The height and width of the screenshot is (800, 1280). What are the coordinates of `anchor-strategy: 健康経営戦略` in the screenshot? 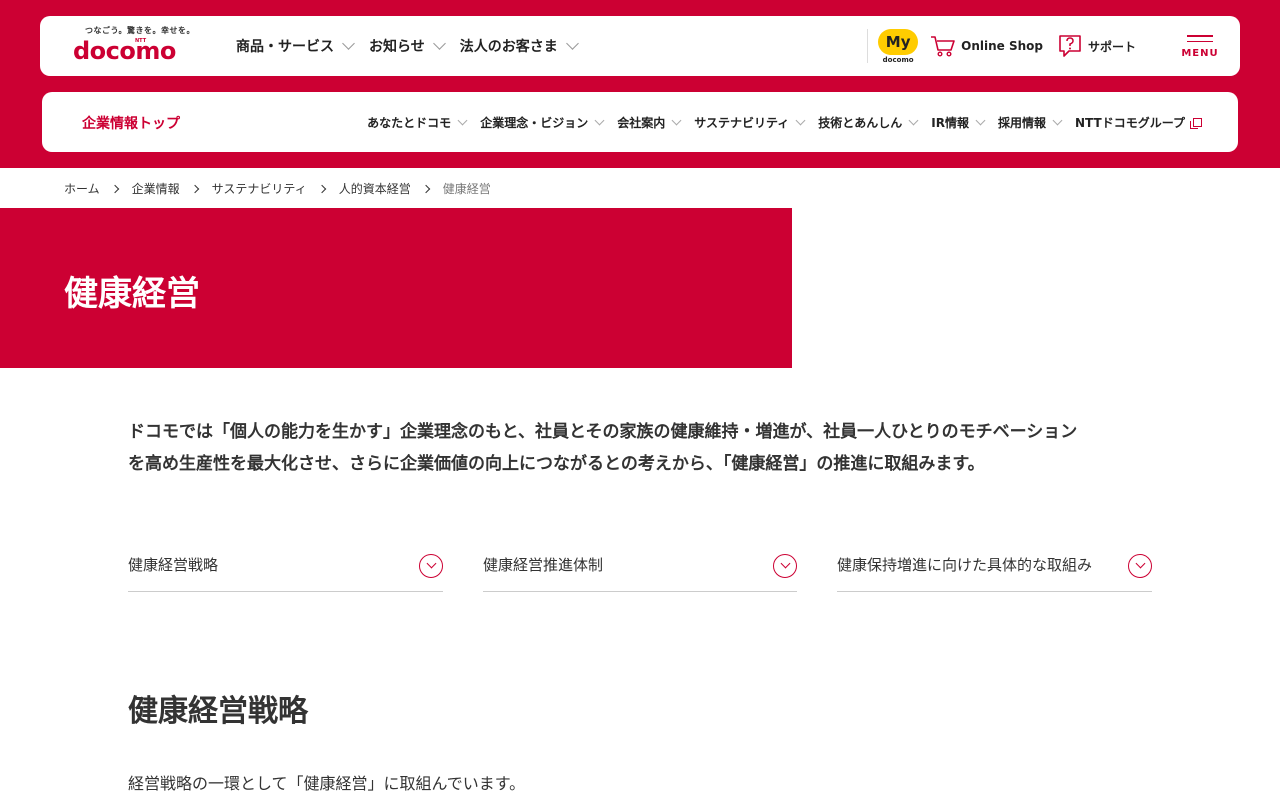 It's located at (285, 566).